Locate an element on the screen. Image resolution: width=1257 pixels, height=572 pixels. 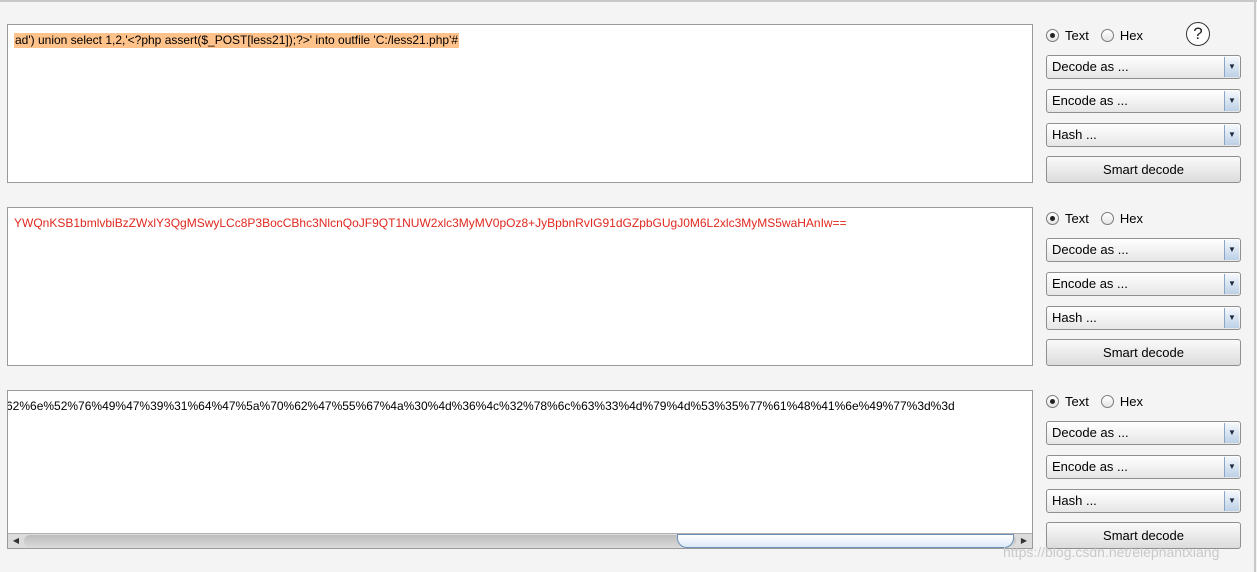
encode-as-select-3: Encode as ... ▼ is located at coordinates (1143, 467).